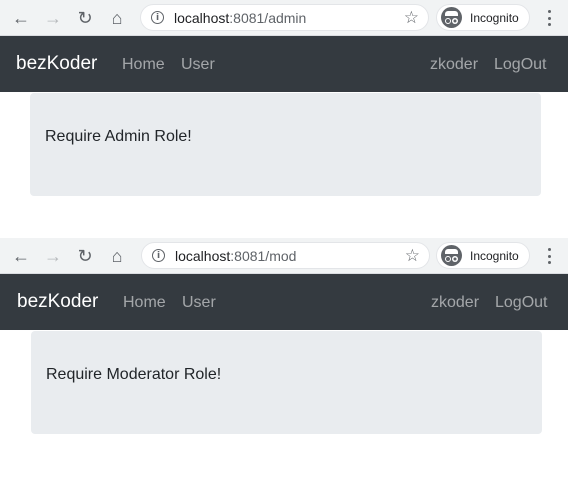  I want to click on role-message: Require Admin Role!, so click(118, 136).